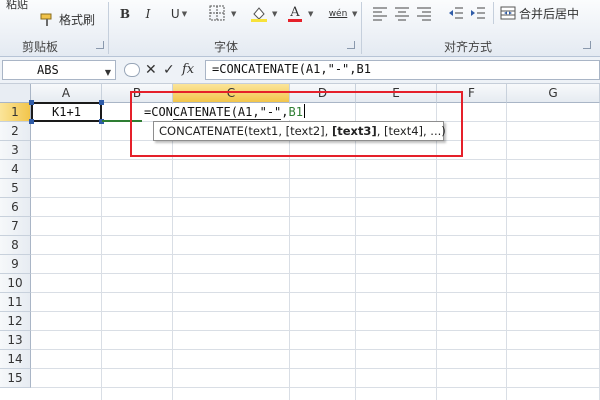  What do you see at coordinates (203, 131) in the screenshot?
I see `tooltip-function: CONCATENATE(` at bounding box center [203, 131].